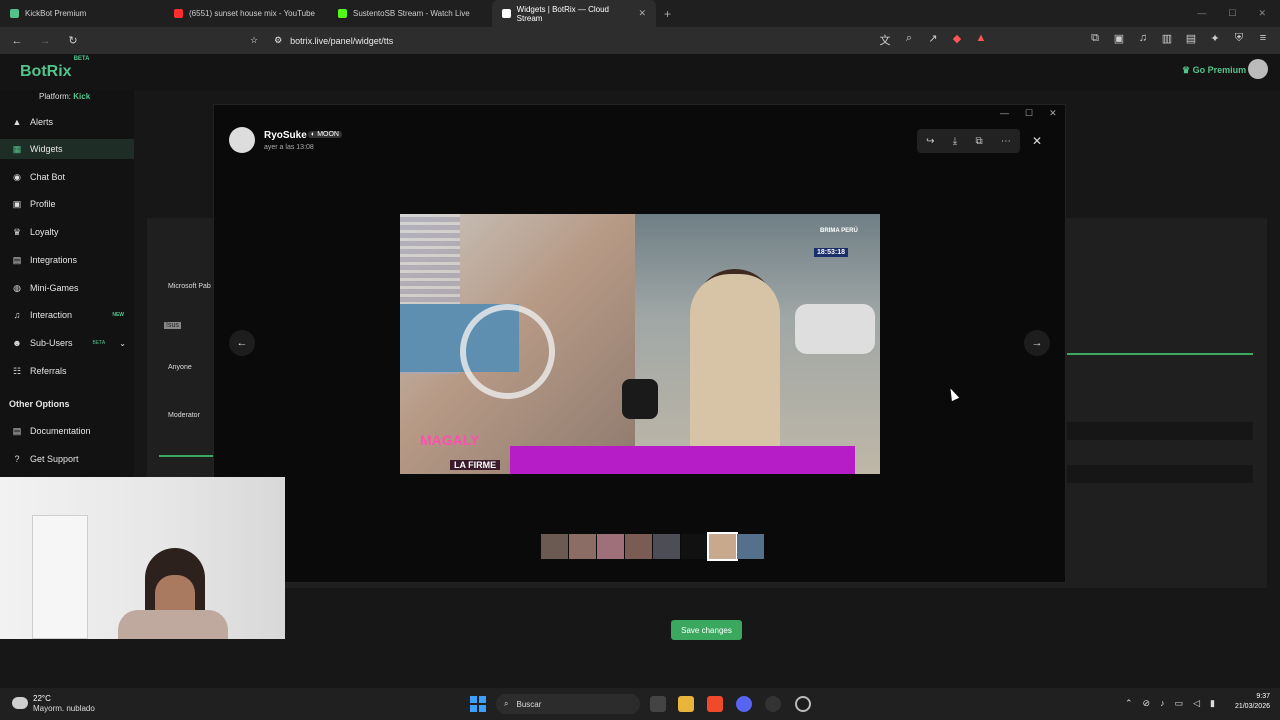 Image resolution: width=1280 pixels, height=720 pixels. What do you see at coordinates (957, 40) in the screenshot?
I see `brave-shield-icon: ◆` at bounding box center [957, 40].